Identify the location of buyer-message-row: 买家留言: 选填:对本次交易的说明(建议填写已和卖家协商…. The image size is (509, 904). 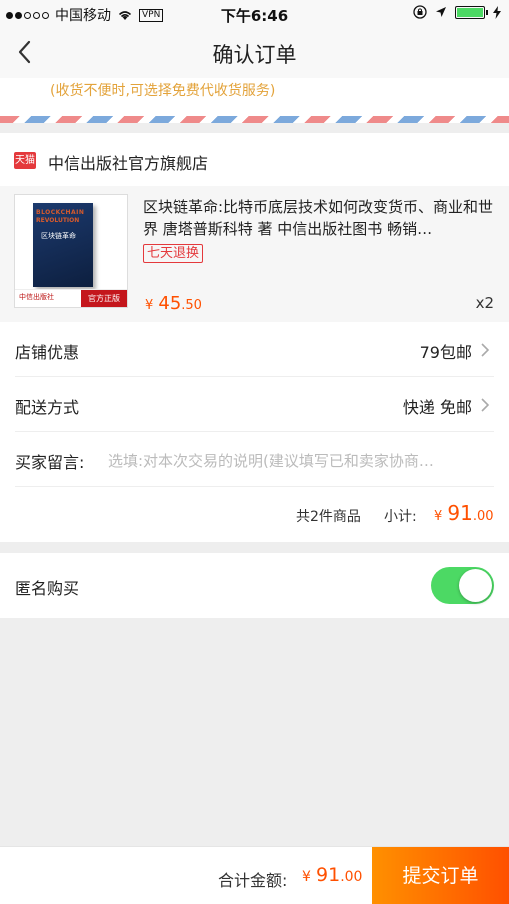
(254, 459).